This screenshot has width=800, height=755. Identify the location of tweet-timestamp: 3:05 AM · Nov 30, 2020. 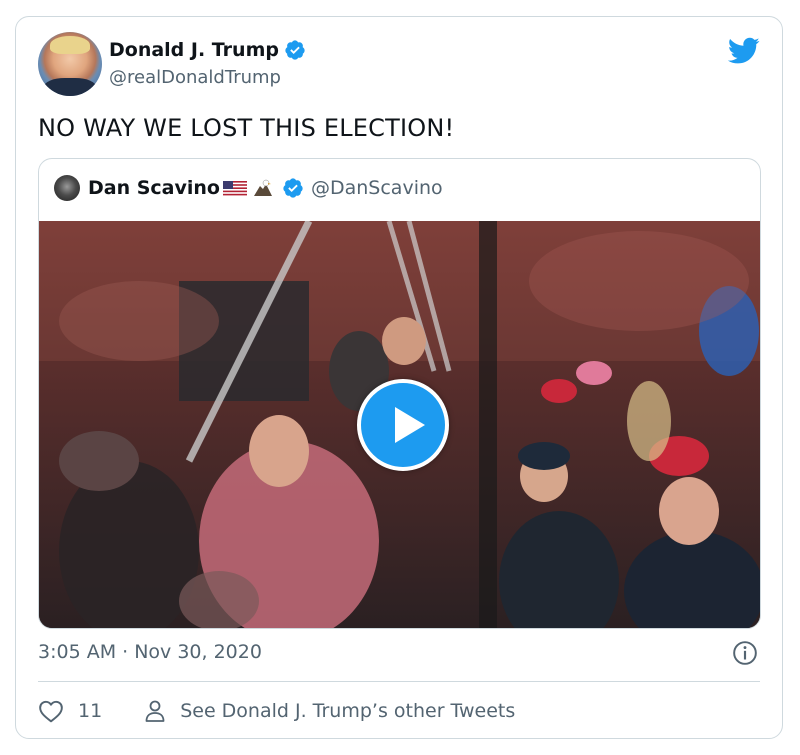
(150, 652).